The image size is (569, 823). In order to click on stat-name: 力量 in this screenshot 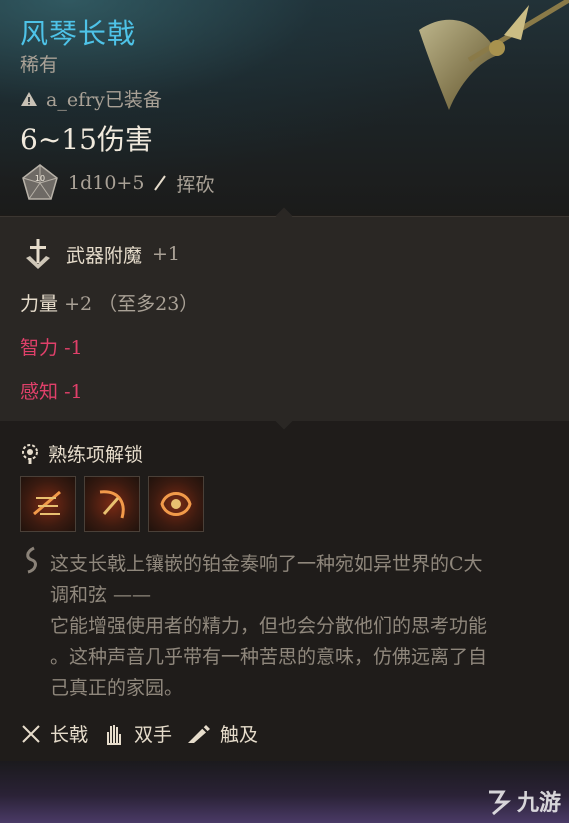, I will do `click(39, 304)`.